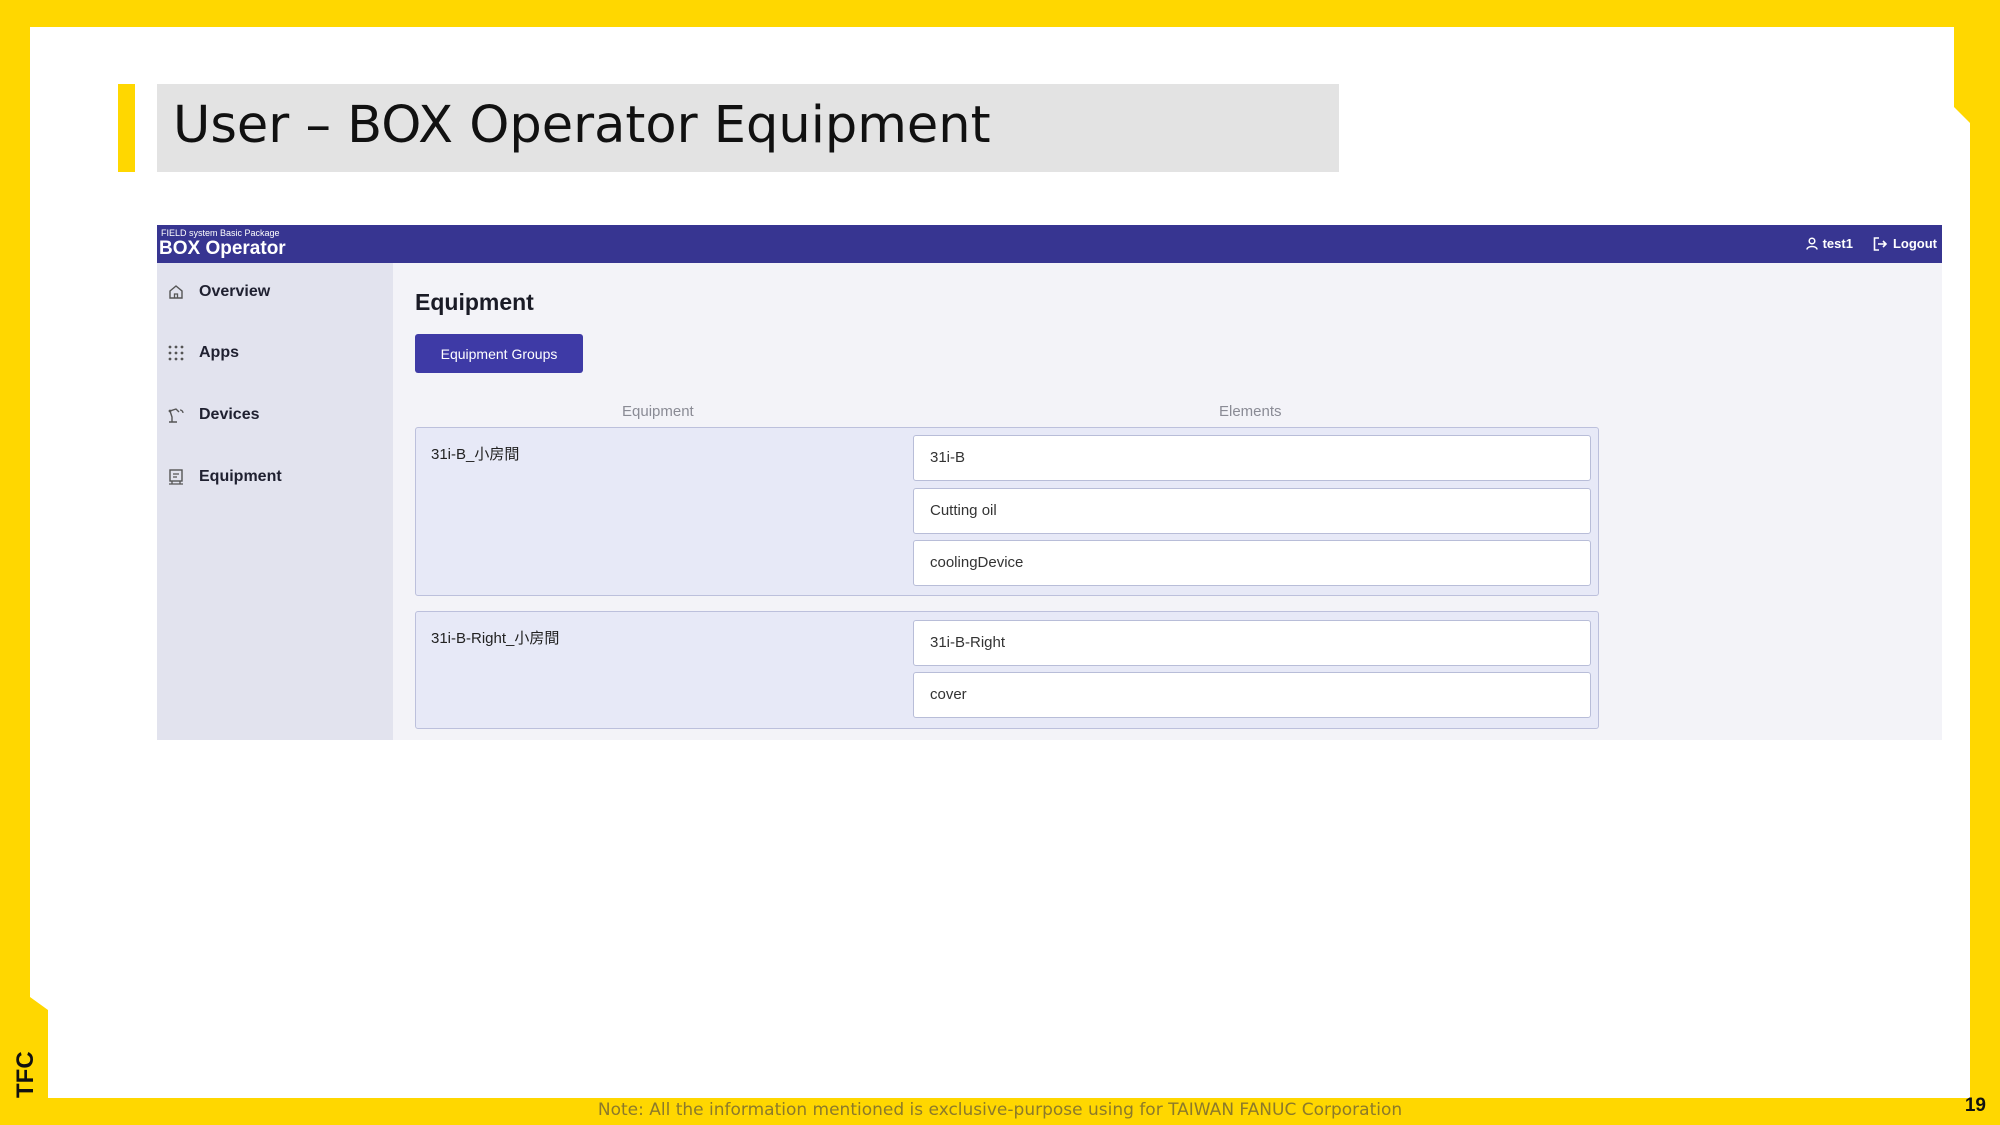  I want to click on page-number: 19, so click(1975, 1105).